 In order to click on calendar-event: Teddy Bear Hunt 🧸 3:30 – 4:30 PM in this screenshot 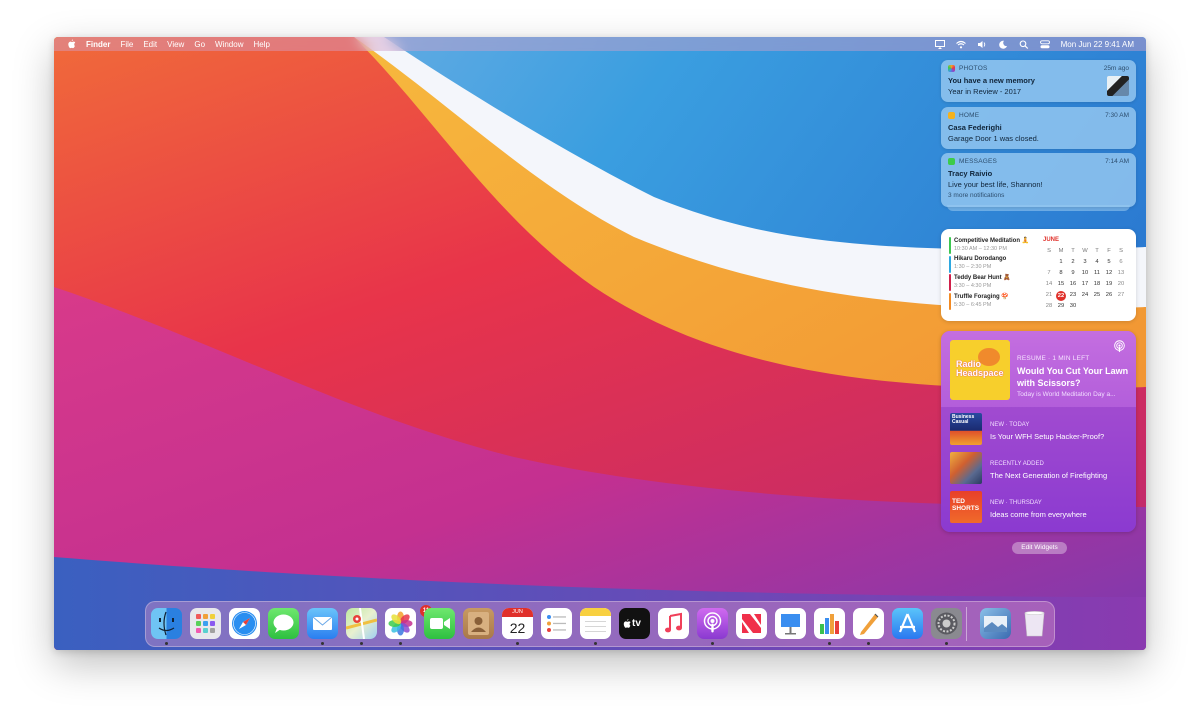, I will do `click(993, 282)`.